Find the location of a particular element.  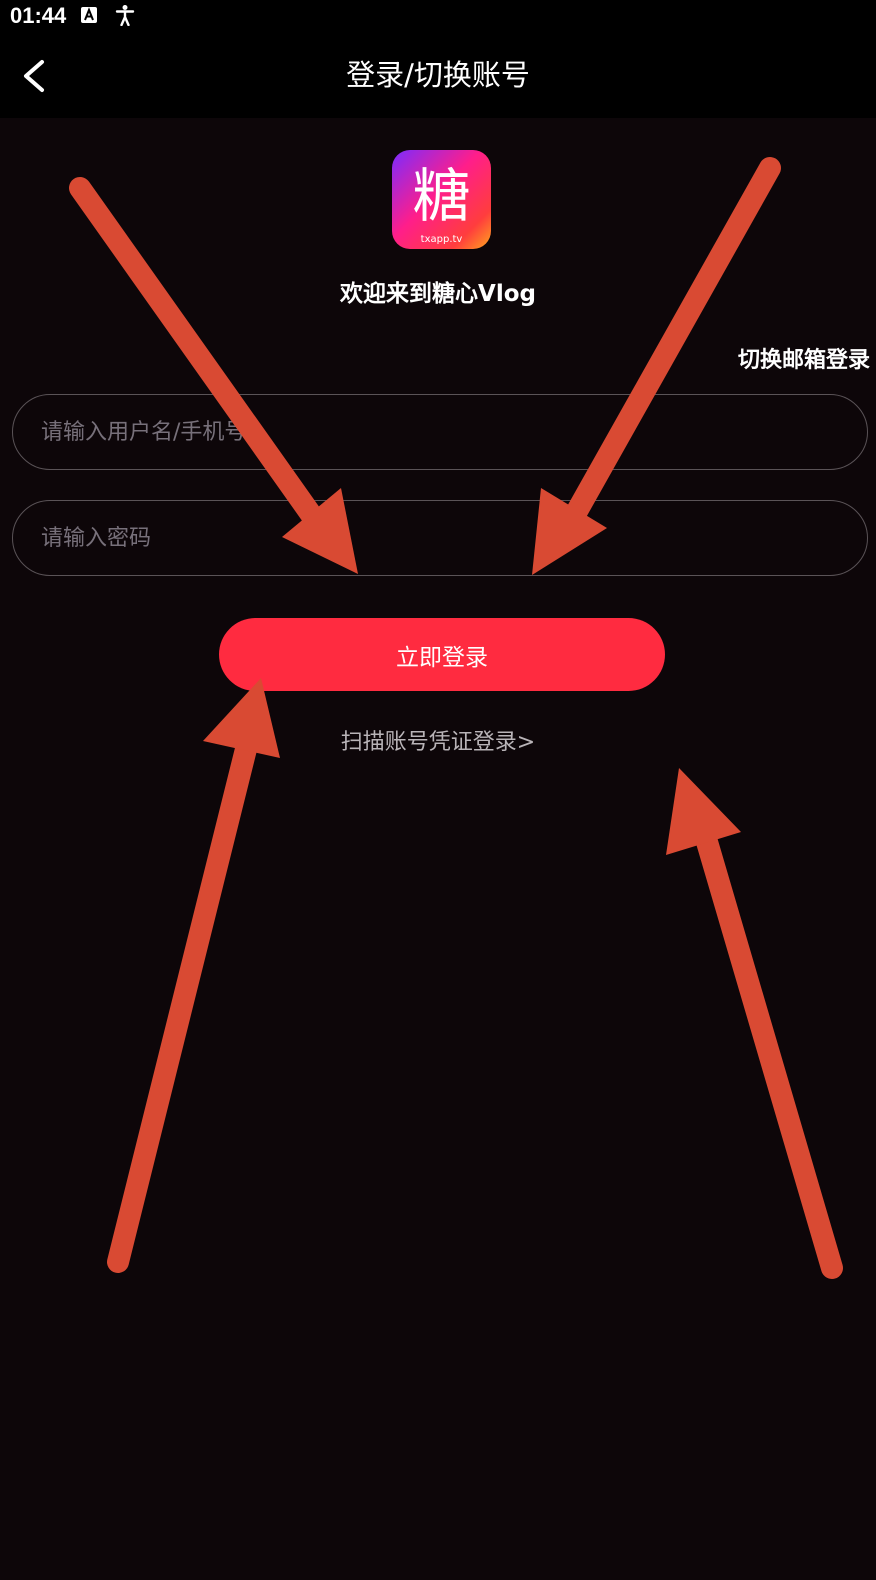

page-title: 登录/切换账号 is located at coordinates (438, 75).